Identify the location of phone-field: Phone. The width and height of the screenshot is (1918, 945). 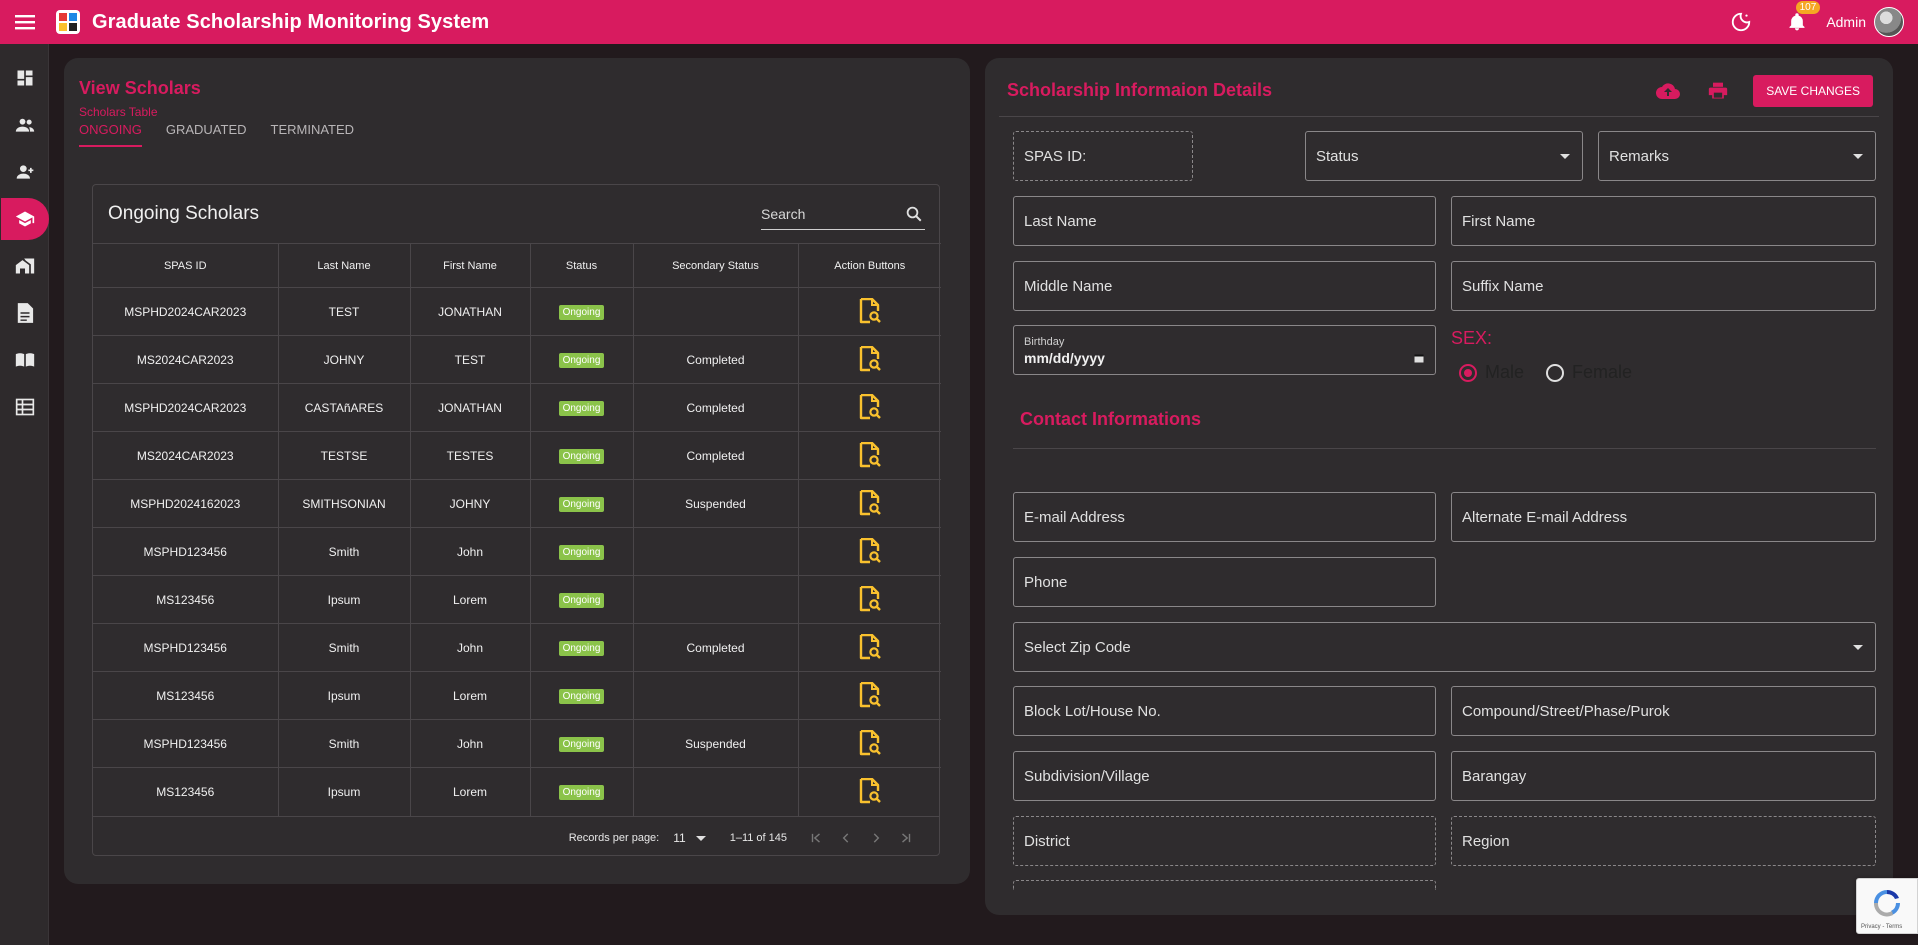
(1224, 582).